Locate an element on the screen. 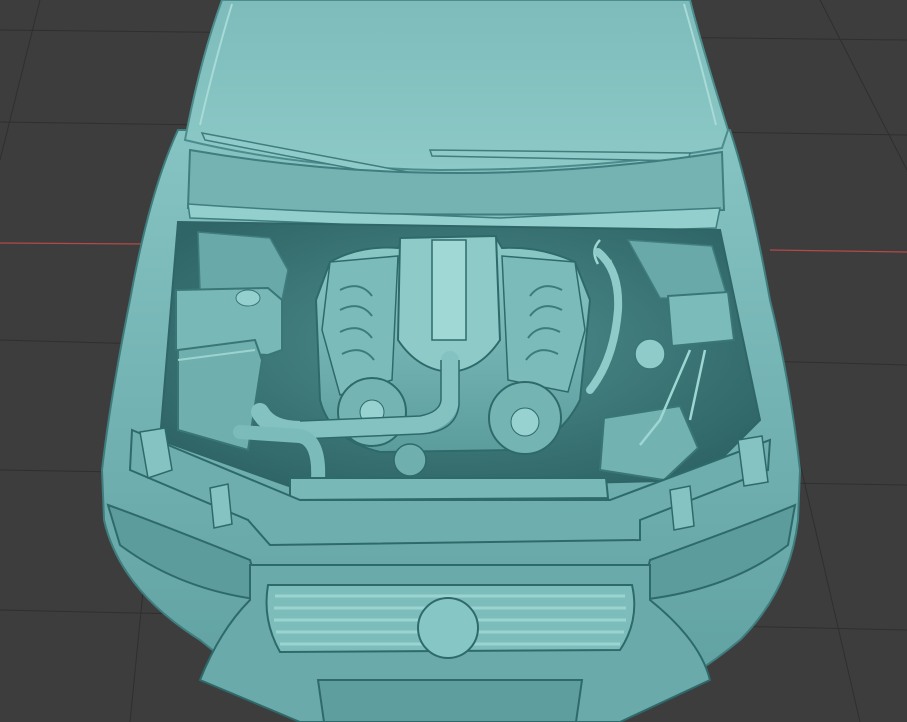 The image size is (907, 722). reservoir-cap is located at coordinates (650, 354).